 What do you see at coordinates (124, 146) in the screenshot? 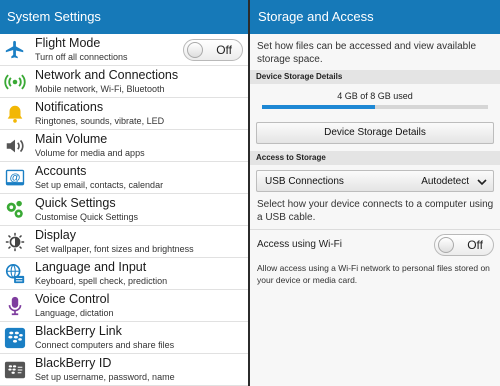
I see `settings-item-main-volume: Main Volume Volume for media and apps` at bounding box center [124, 146].